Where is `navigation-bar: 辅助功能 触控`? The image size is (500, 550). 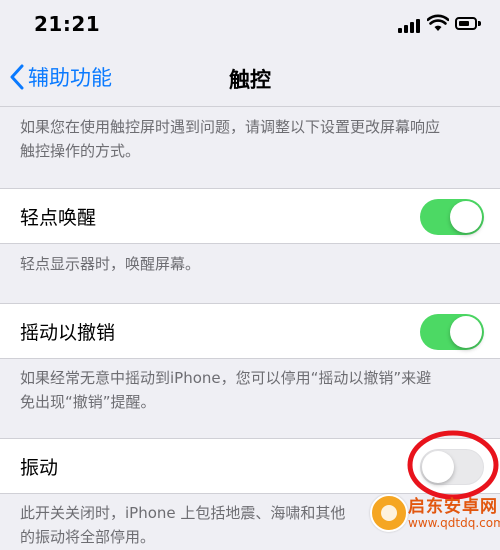
navigation-bar: 辅助功能 触控 is located at coordinates (250, 78).